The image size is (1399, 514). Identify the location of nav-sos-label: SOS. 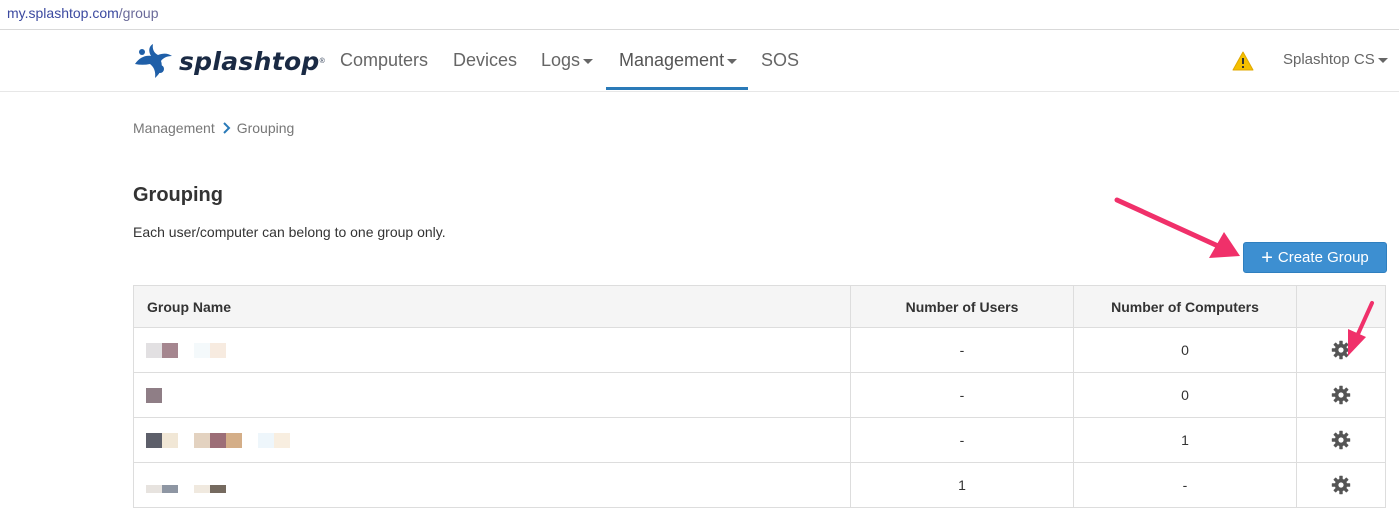
(780, 60).